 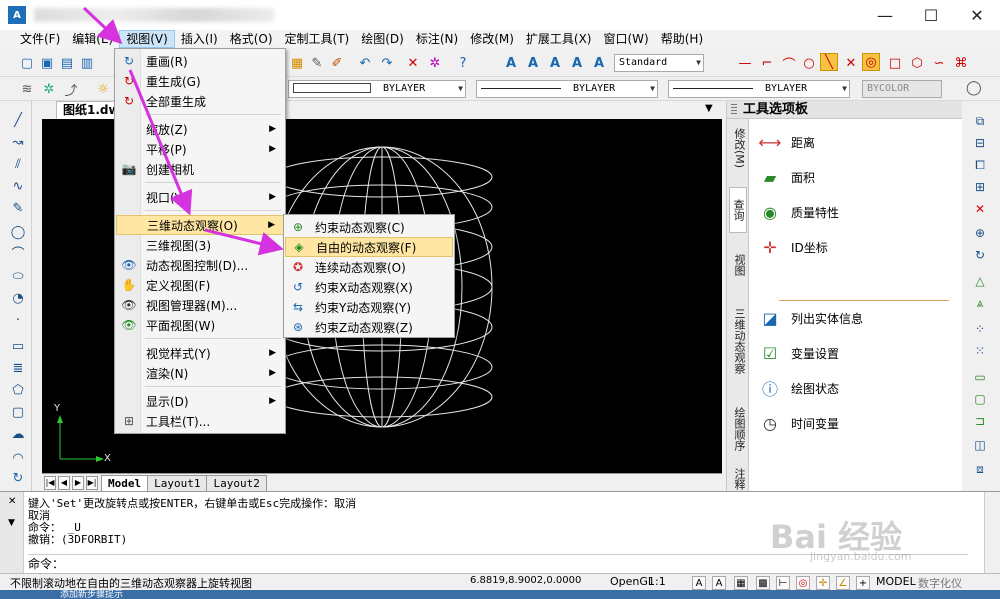 What do you see at coordinates (413, 63) in the screenshot?
I see `delete-icon: ✕` at bounding box center [413, 63].